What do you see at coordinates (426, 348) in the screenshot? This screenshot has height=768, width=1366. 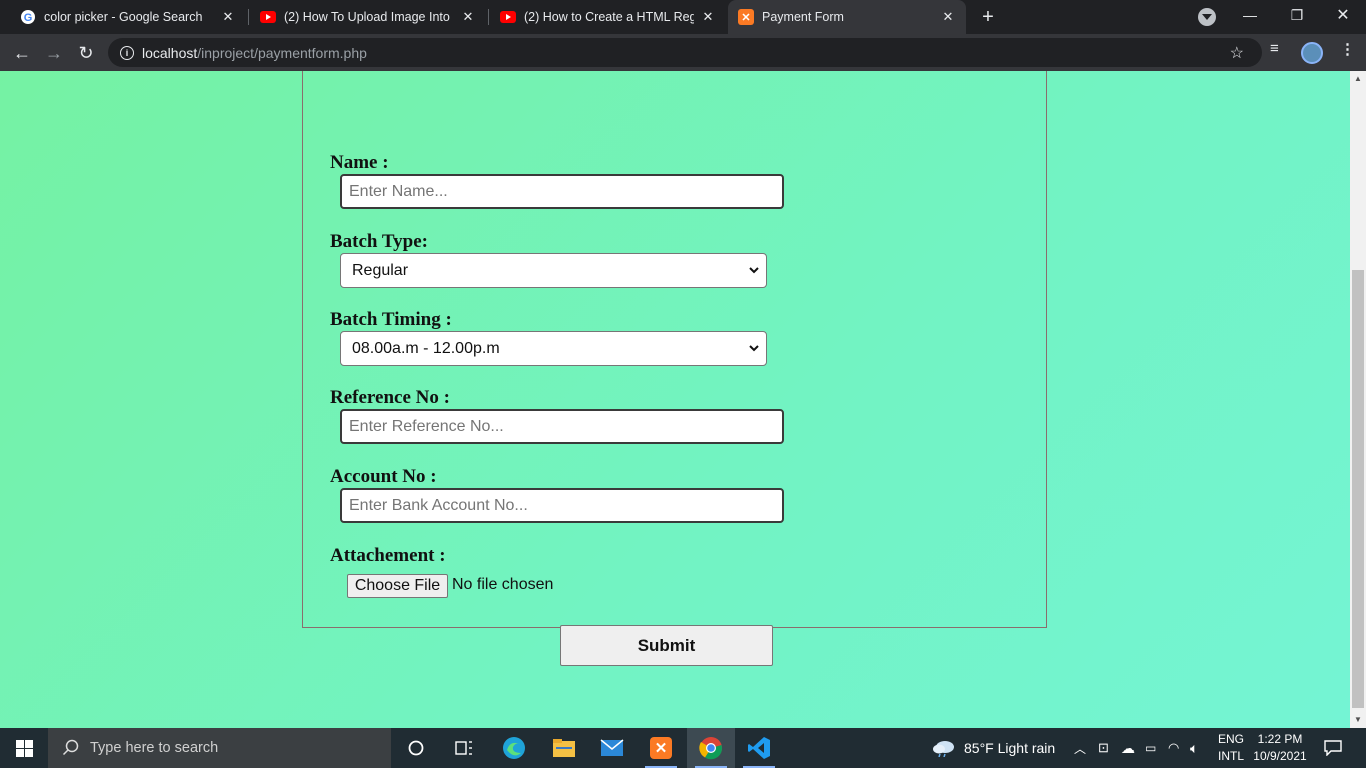 I see `batch-timing-value: 08.00a.m - 12.00p.m` at bounding box center [426, 348].